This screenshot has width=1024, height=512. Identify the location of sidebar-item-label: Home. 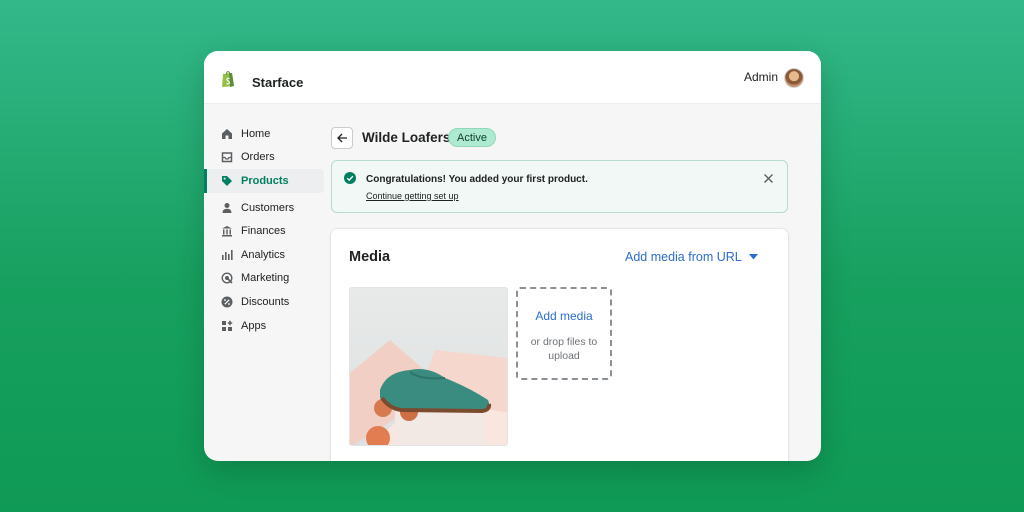
(256, 133).